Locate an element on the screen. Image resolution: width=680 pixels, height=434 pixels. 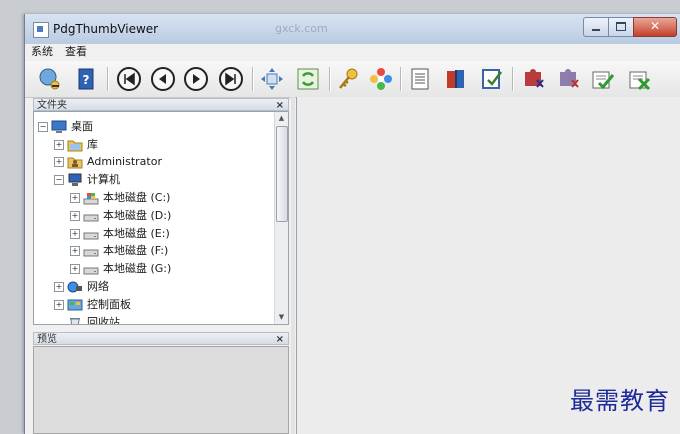
desktop-icon is located at coordinates (59, 127).